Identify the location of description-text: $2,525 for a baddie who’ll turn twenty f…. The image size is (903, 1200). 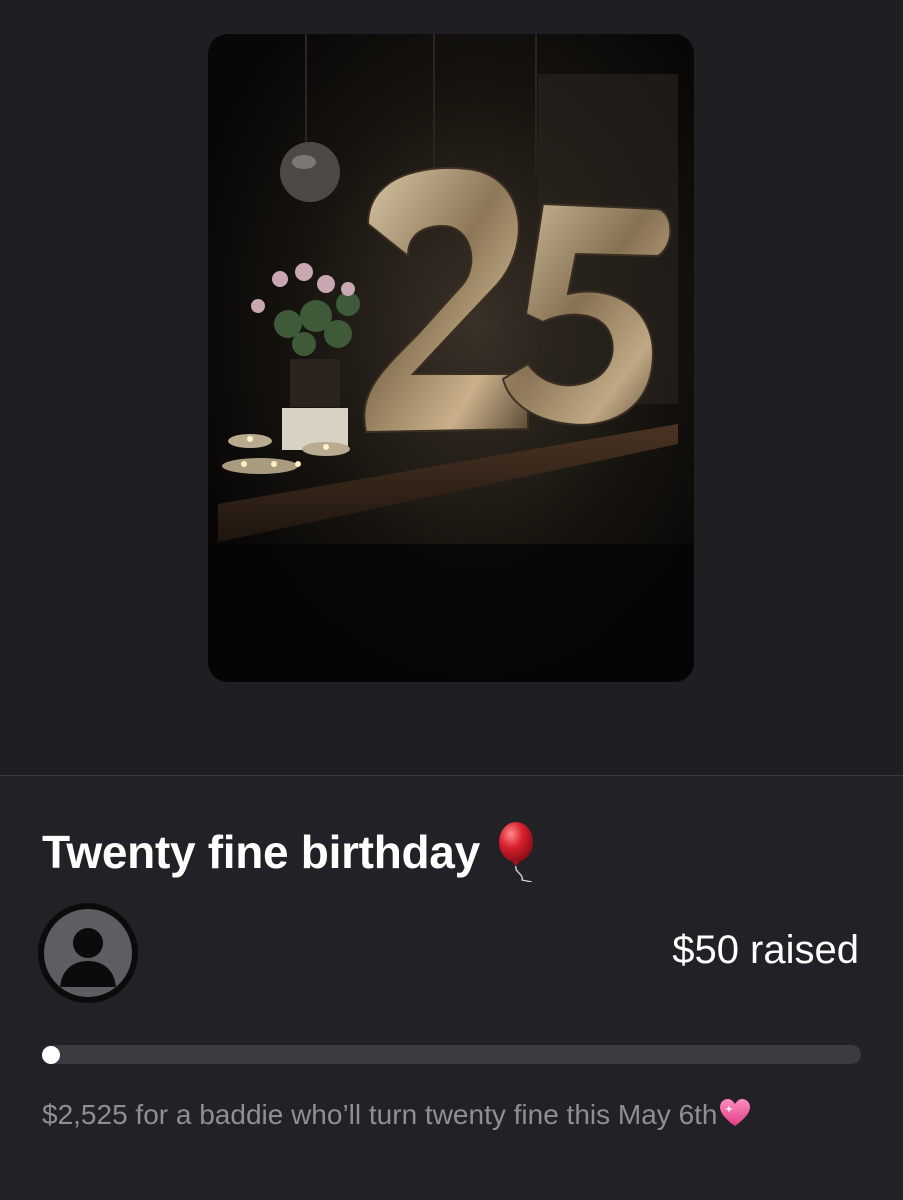
(380, 1114).